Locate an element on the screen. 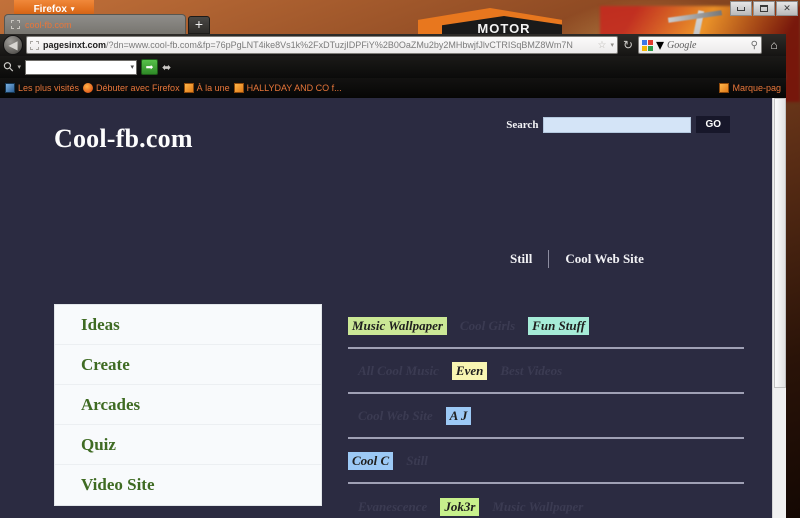  link-row: Music Wallpaper Cool Girls Fun Stuff is located at coordinates (546, 326).